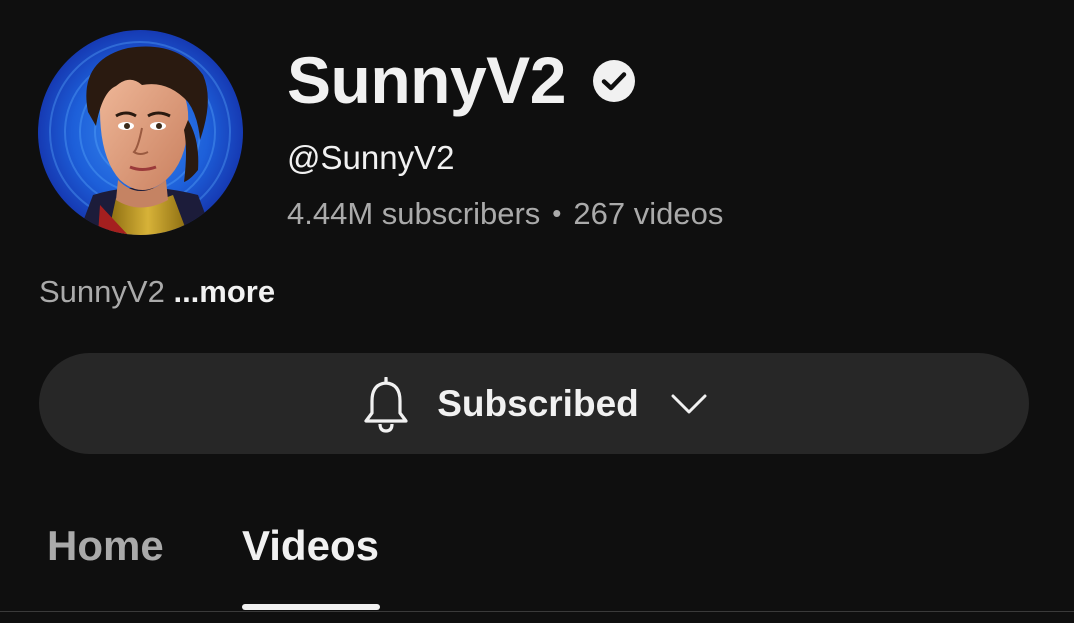 The height and width of the screenshot is (623, 1074). I want to click on tab-videos: Videos, so click(310, 546).